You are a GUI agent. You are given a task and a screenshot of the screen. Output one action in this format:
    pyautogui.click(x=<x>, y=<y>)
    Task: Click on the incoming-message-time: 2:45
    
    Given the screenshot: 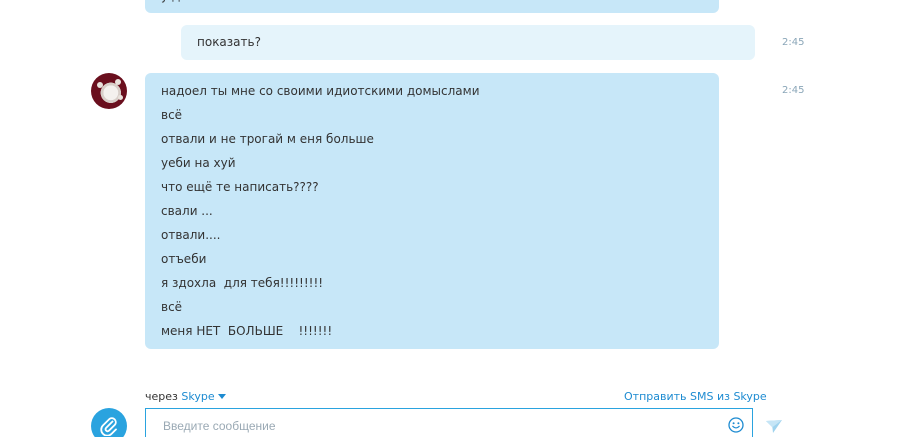 What is the action you would take?
    pyautogui.click(x=793, y=90)
    